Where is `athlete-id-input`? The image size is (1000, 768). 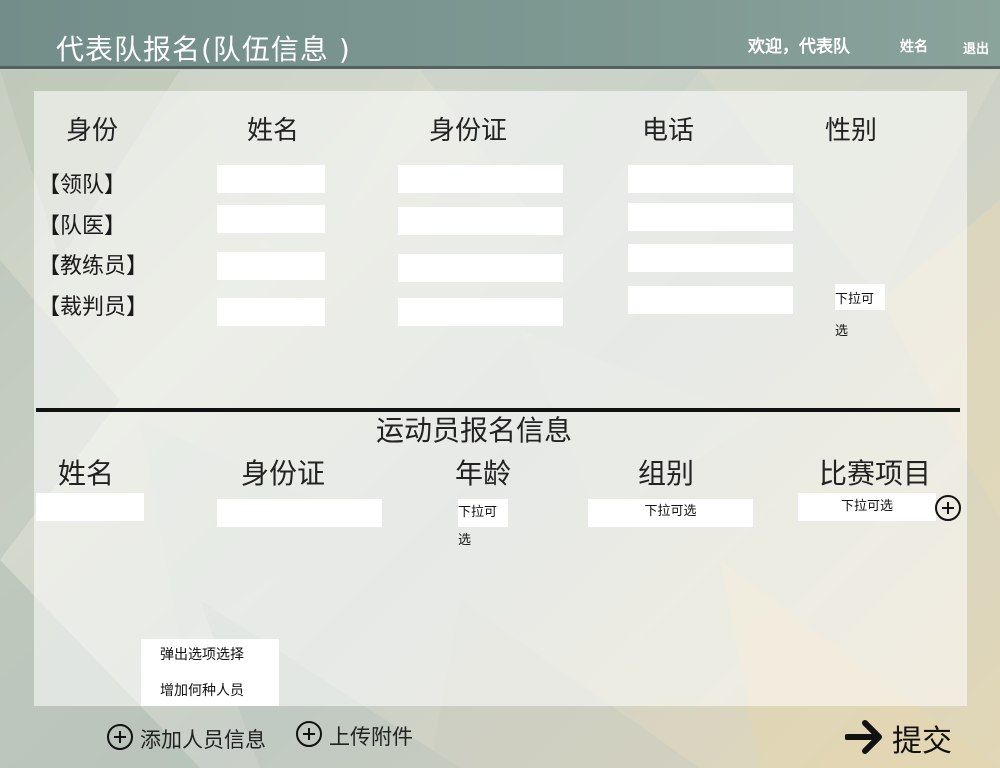
athlete-id-input is located at coordinates (299, 513).